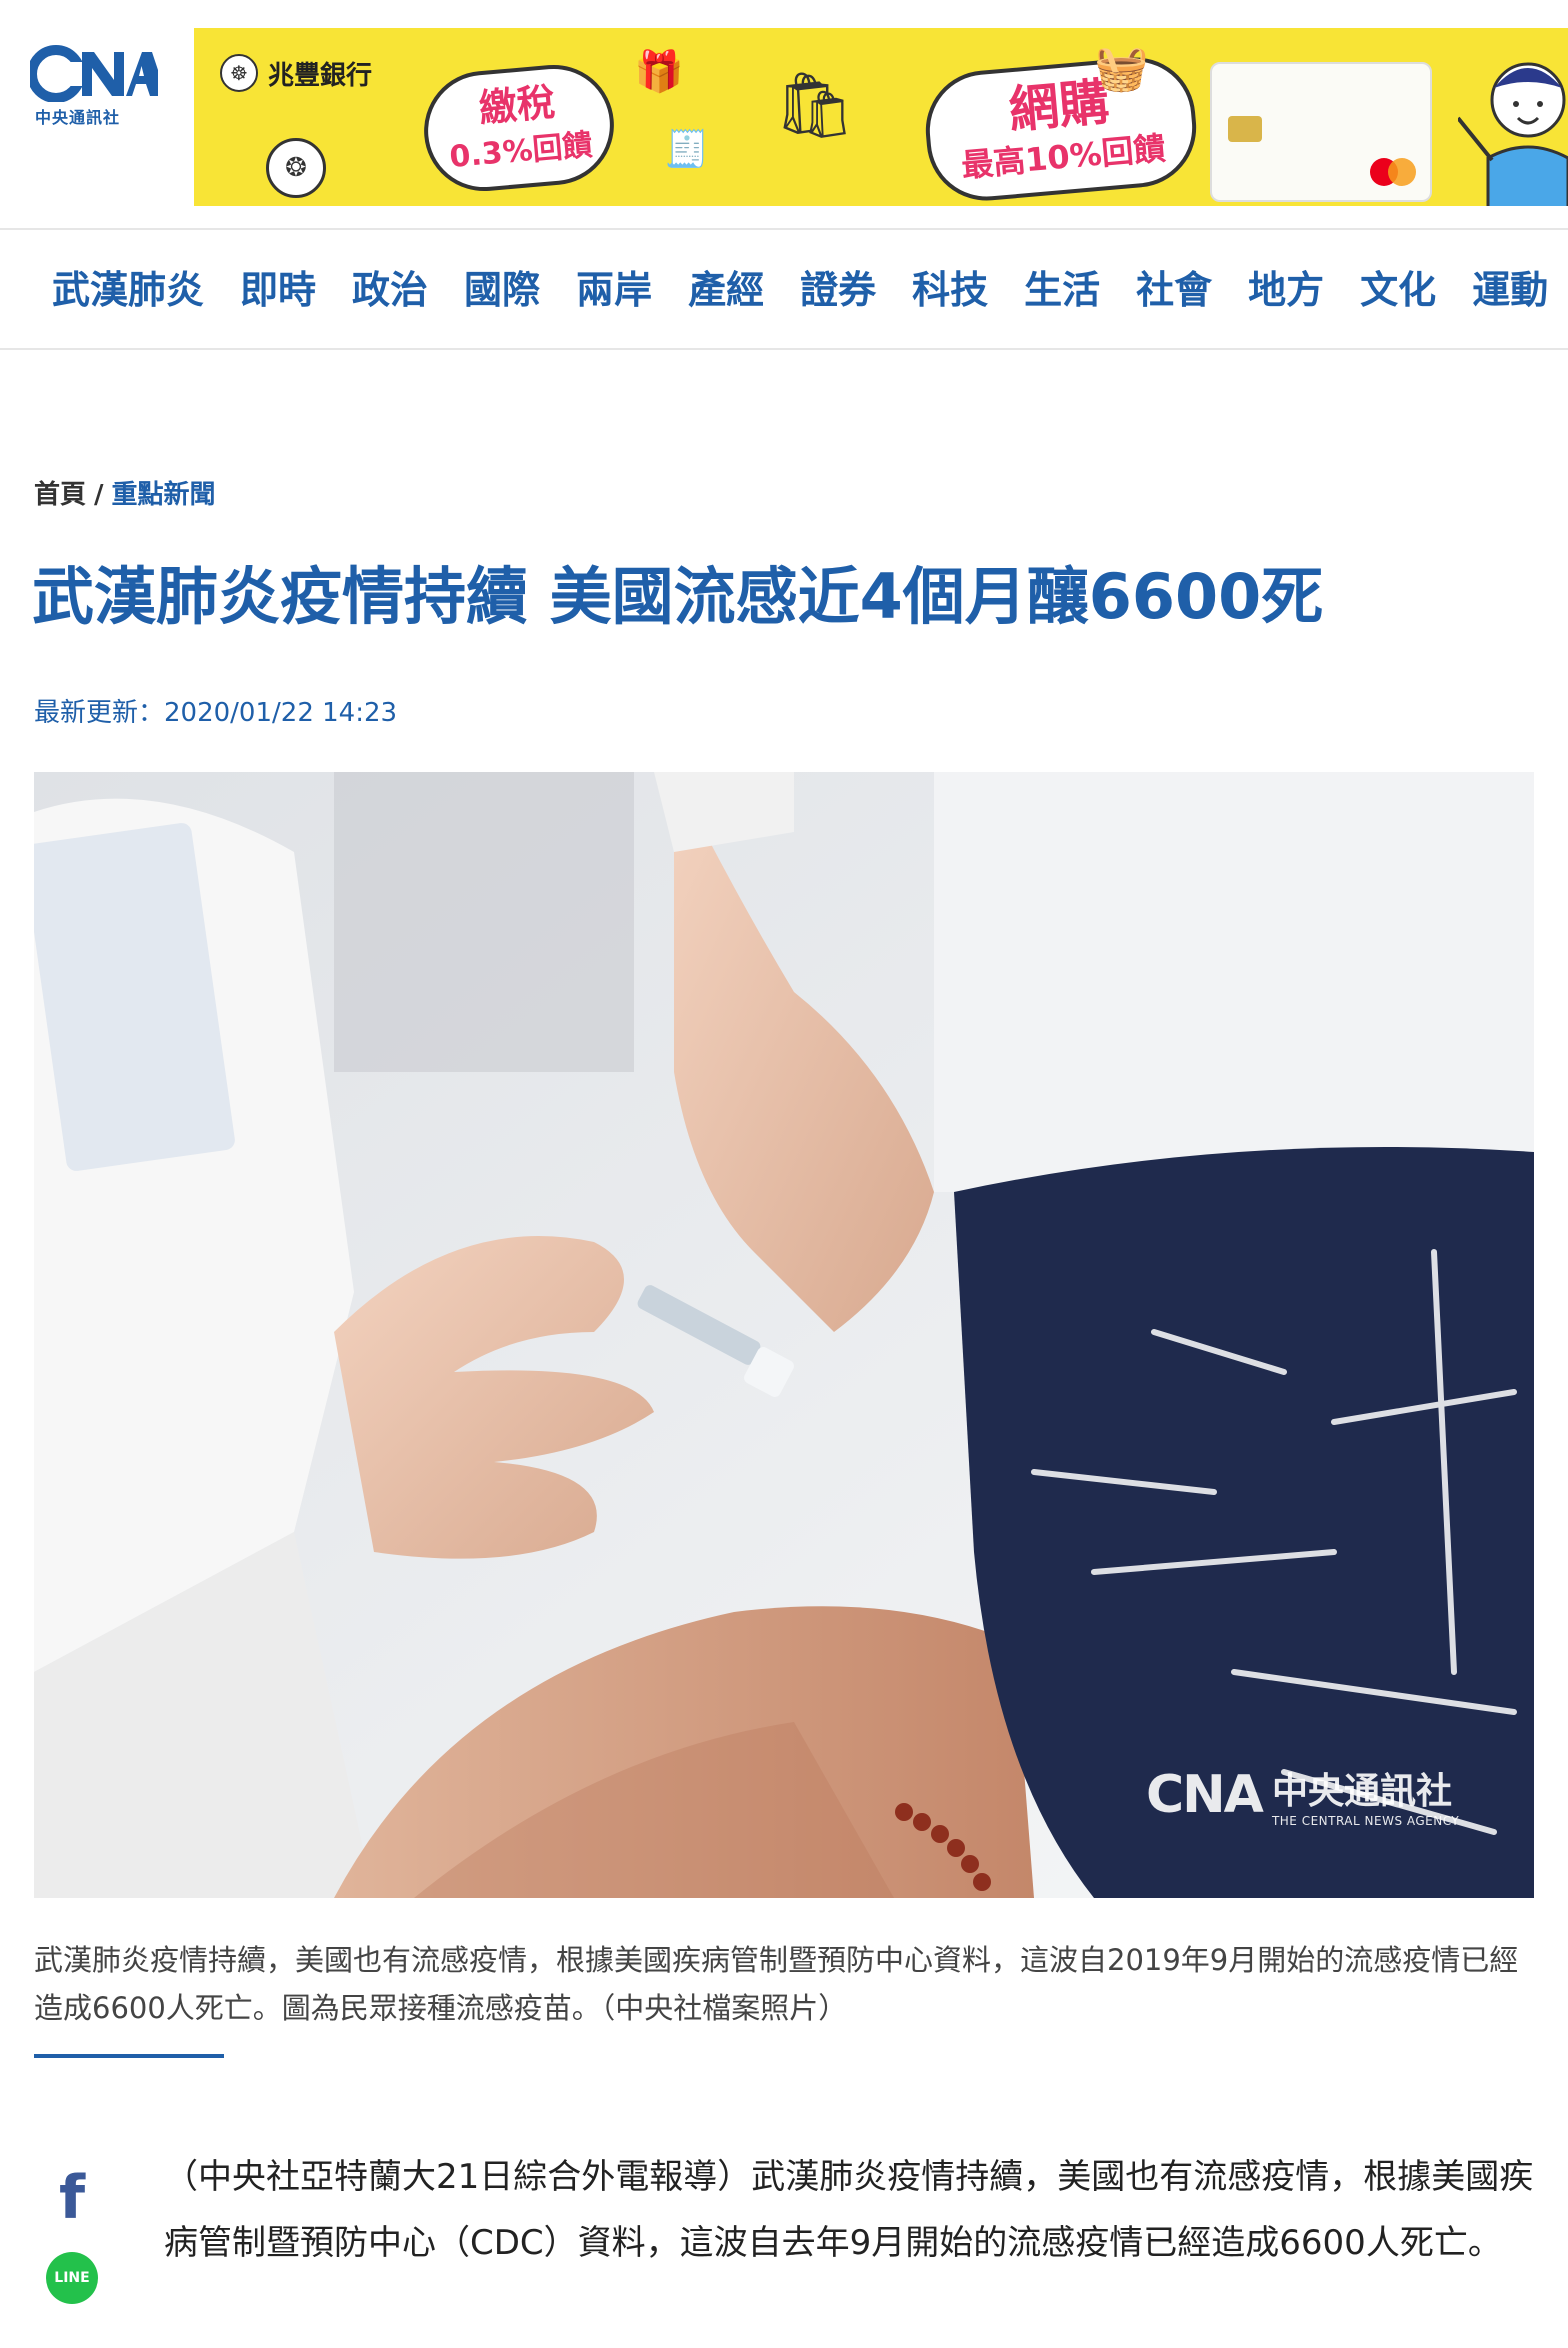 The height and width of the screenshot is (2348, 1568). I want to click on cna-logo: 中央通訊社, so click(94, 89).